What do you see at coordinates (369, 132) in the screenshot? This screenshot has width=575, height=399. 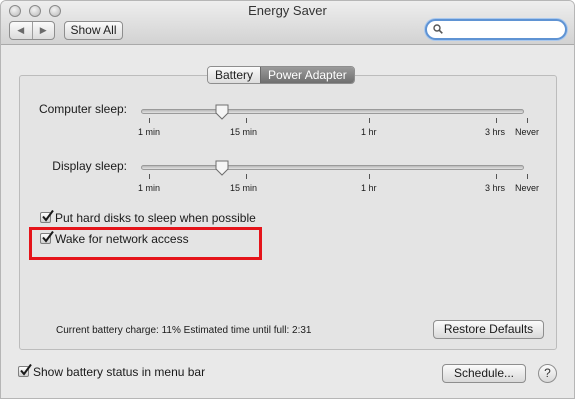 I see `computer-sleep-tick-label: 1 hr` at bounding box center [369, 132].